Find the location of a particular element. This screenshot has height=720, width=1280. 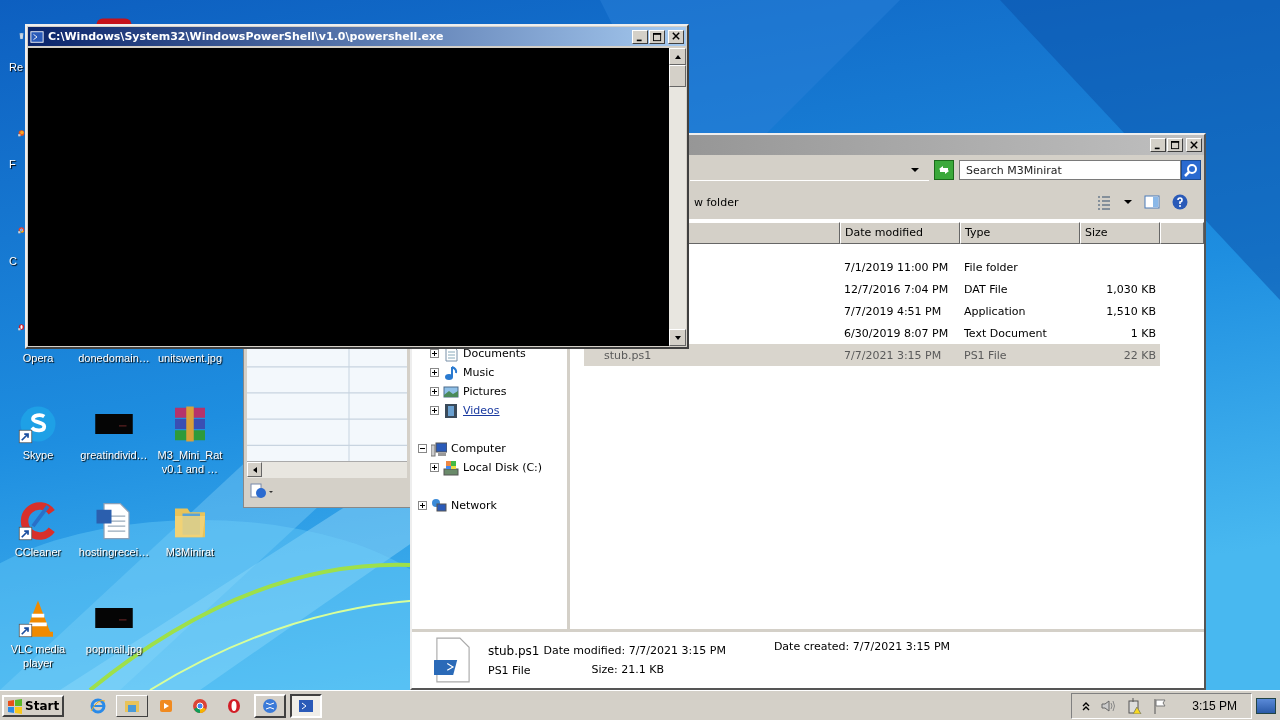

disk-drive-icon is located at coordinates (451, 467).